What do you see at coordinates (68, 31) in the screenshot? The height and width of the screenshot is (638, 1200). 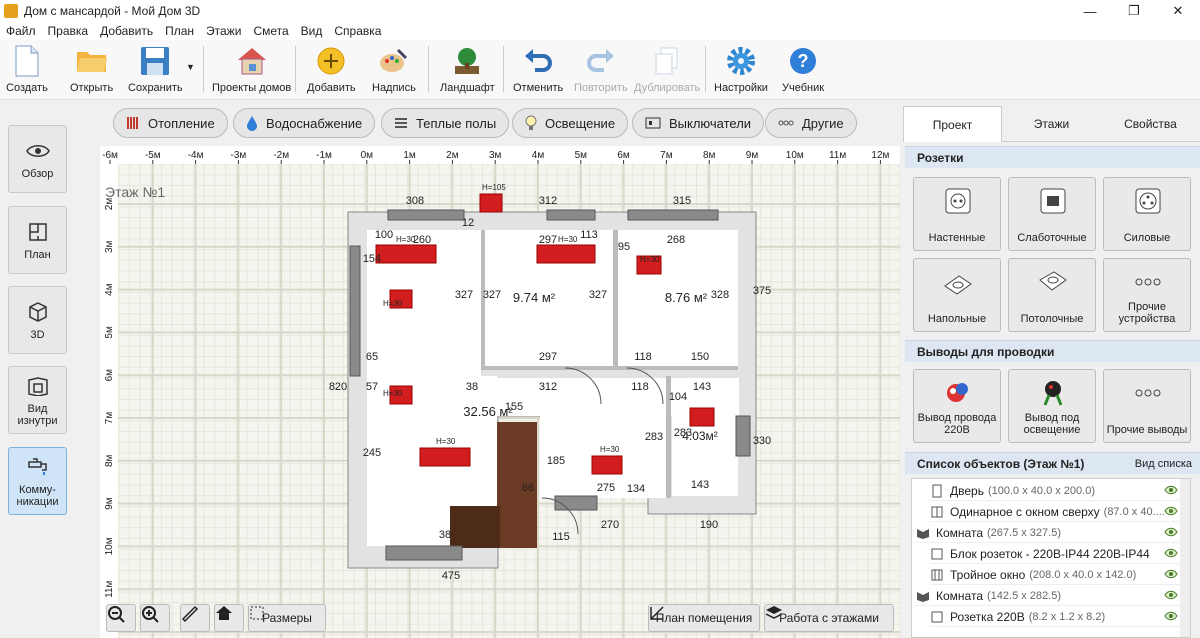 I see `menu-edit: Правка` at bounding box center [68, 31].